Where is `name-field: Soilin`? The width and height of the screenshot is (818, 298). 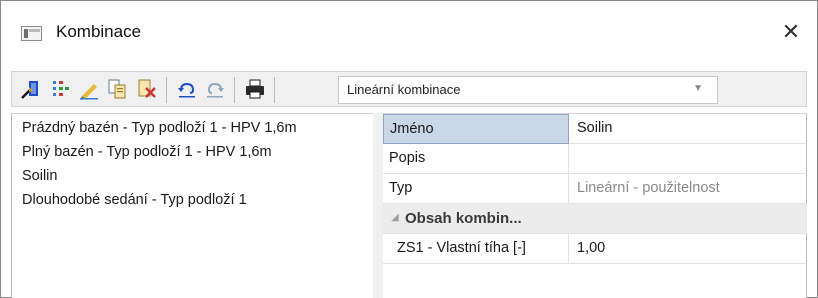 name-field: Soilin is located at coordinates (688, 129).